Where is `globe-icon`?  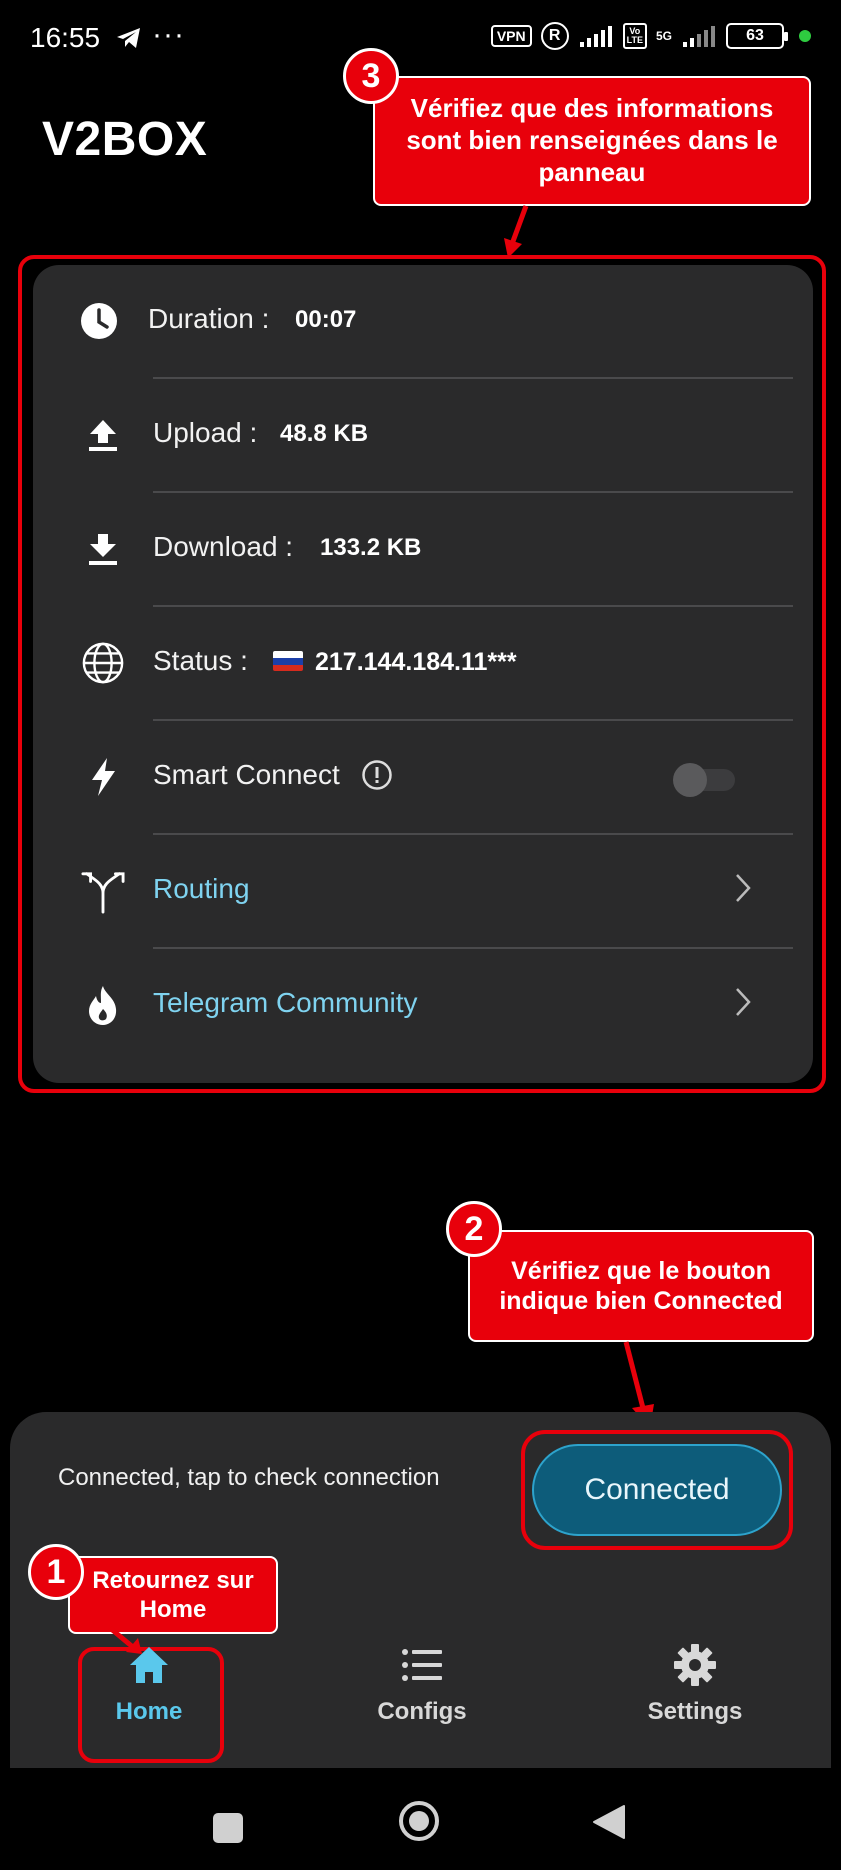
globe-icon is located at coordinates (103, 663).